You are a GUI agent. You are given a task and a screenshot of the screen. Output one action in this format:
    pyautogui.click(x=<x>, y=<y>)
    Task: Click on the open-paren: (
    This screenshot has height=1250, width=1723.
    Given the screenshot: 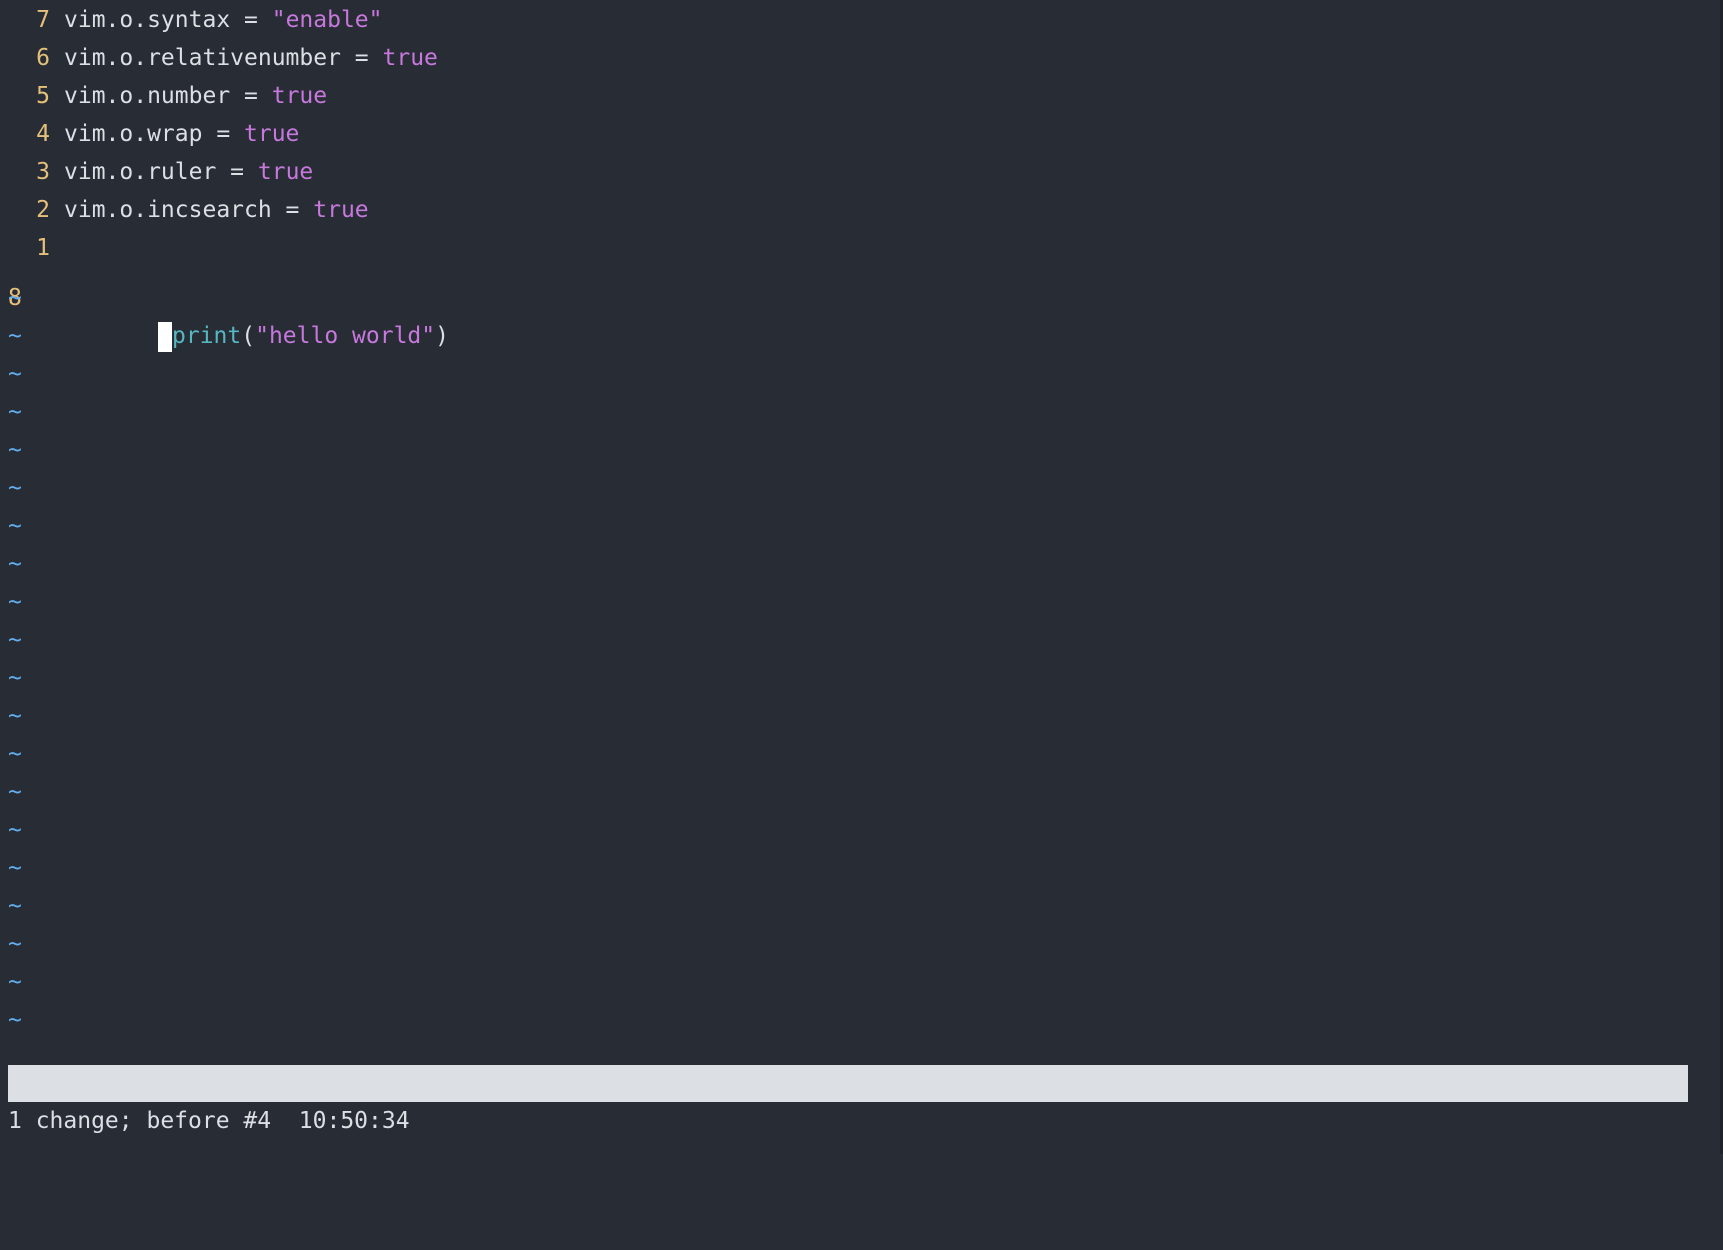 What is the action you would take?
    pyautogui.click(x=248, y=336)
    